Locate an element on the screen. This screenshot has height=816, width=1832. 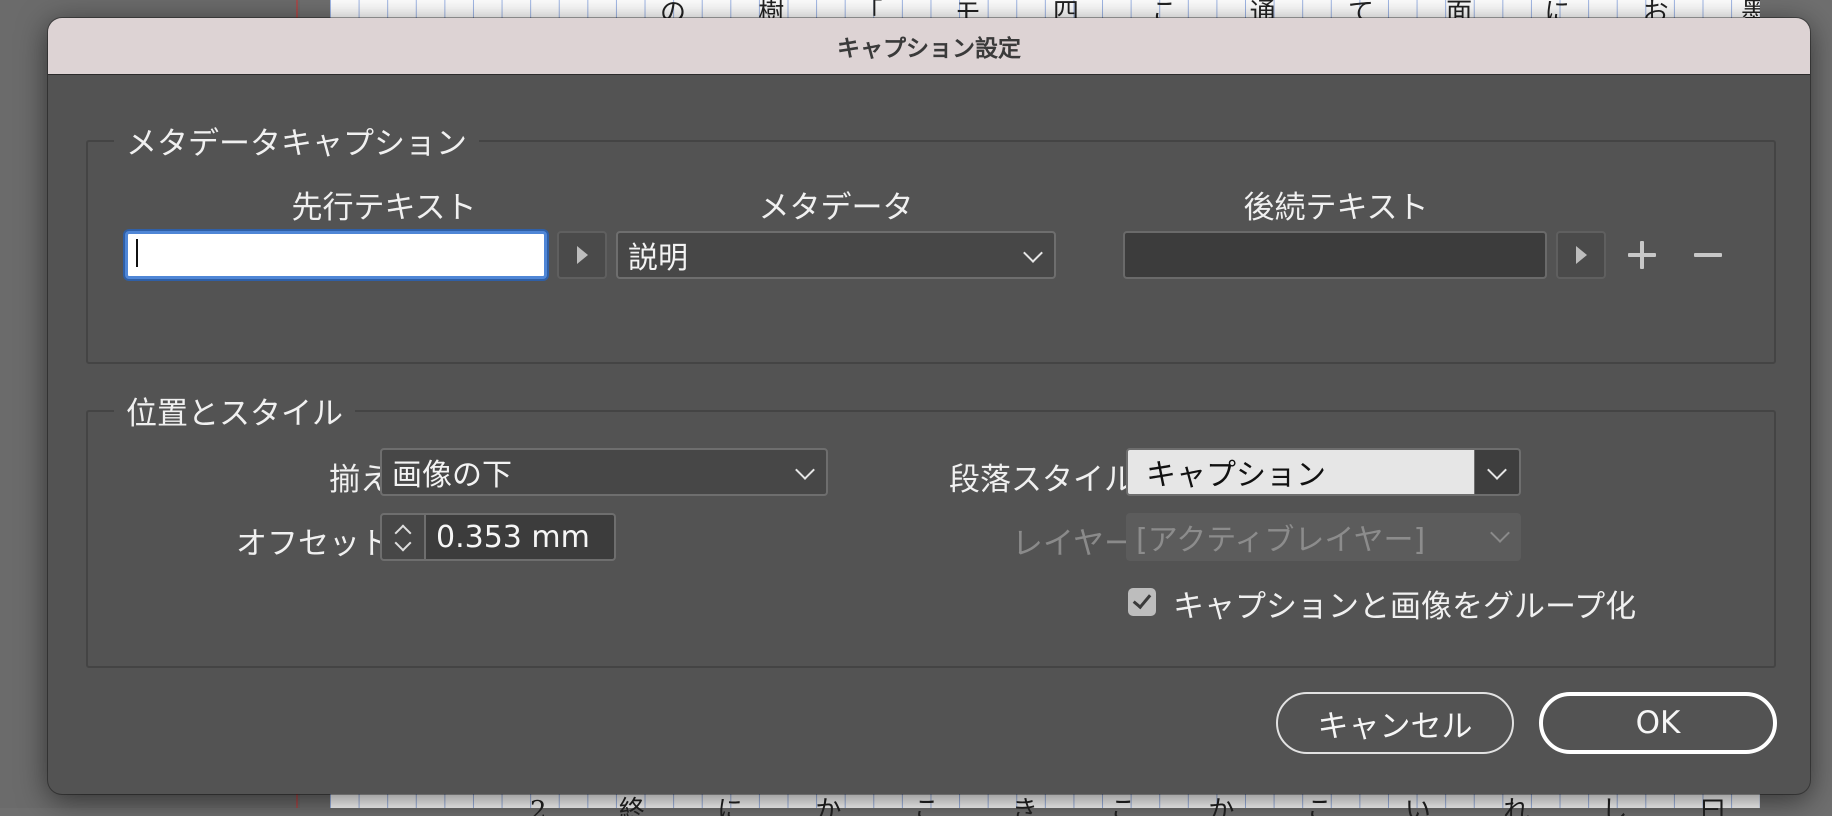
align-select-value: 画像の下 is located at coordinates (452, 475).